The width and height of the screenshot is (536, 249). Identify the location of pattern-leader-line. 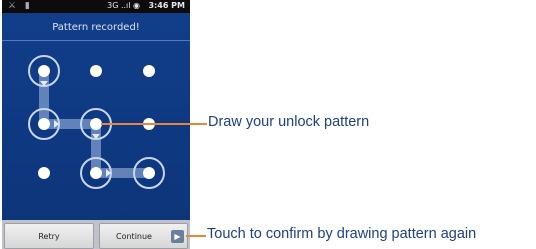
(154, 124).